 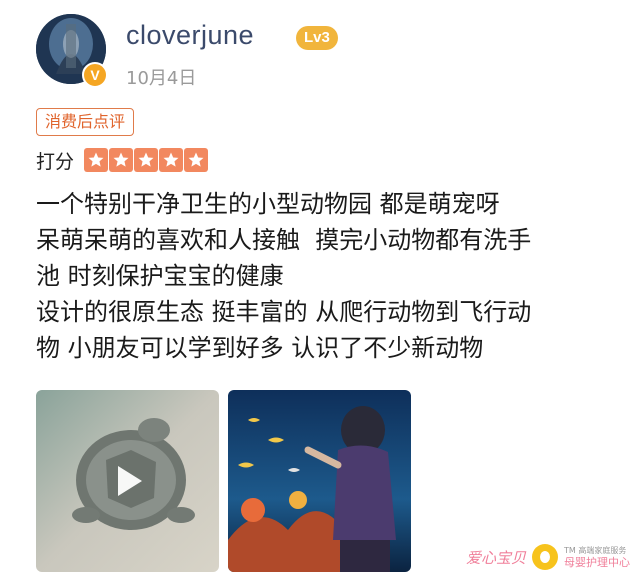 I want to click on level-badge: Lv3, so click(x=317, y=38).